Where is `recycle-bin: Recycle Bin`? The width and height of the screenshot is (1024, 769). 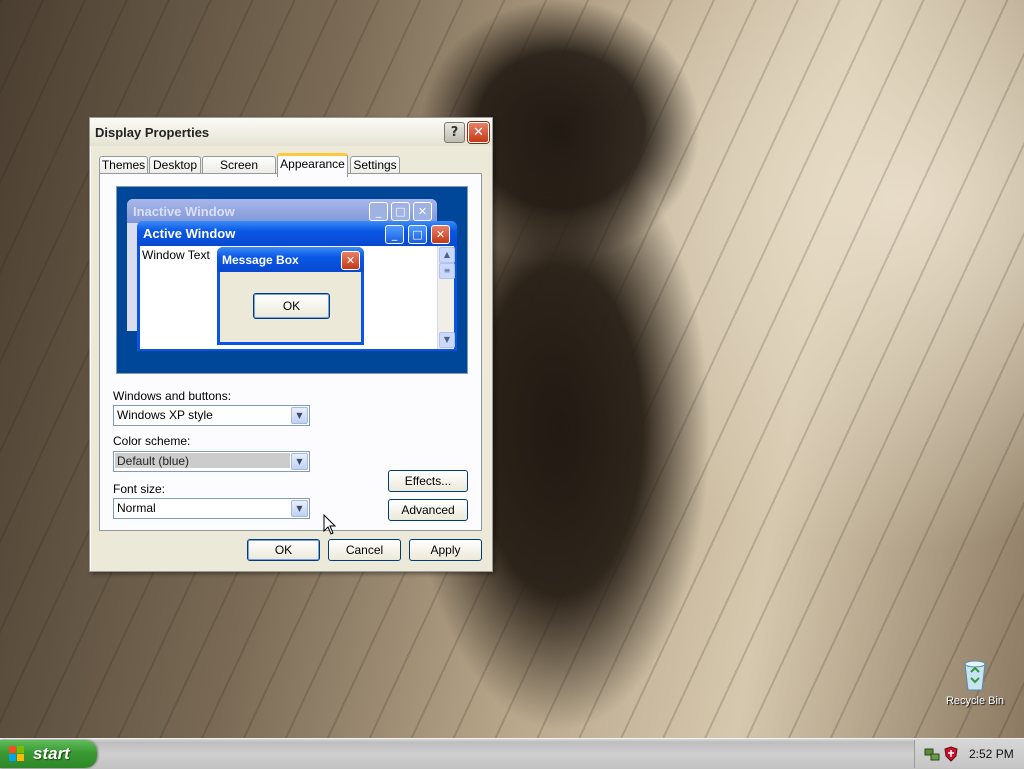 recycle-bin: Recycle Bin is located at coordinates (975, 681).